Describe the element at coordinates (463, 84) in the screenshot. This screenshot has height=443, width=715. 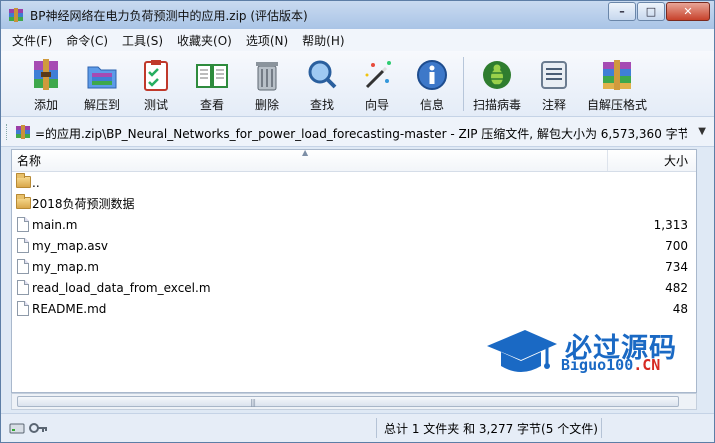
I see `toolbar-separator` at that location.